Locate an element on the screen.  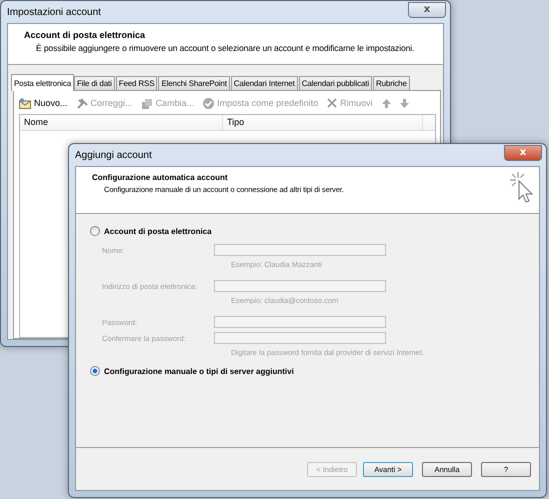
close-button: x is located at coordinates (427, 10).